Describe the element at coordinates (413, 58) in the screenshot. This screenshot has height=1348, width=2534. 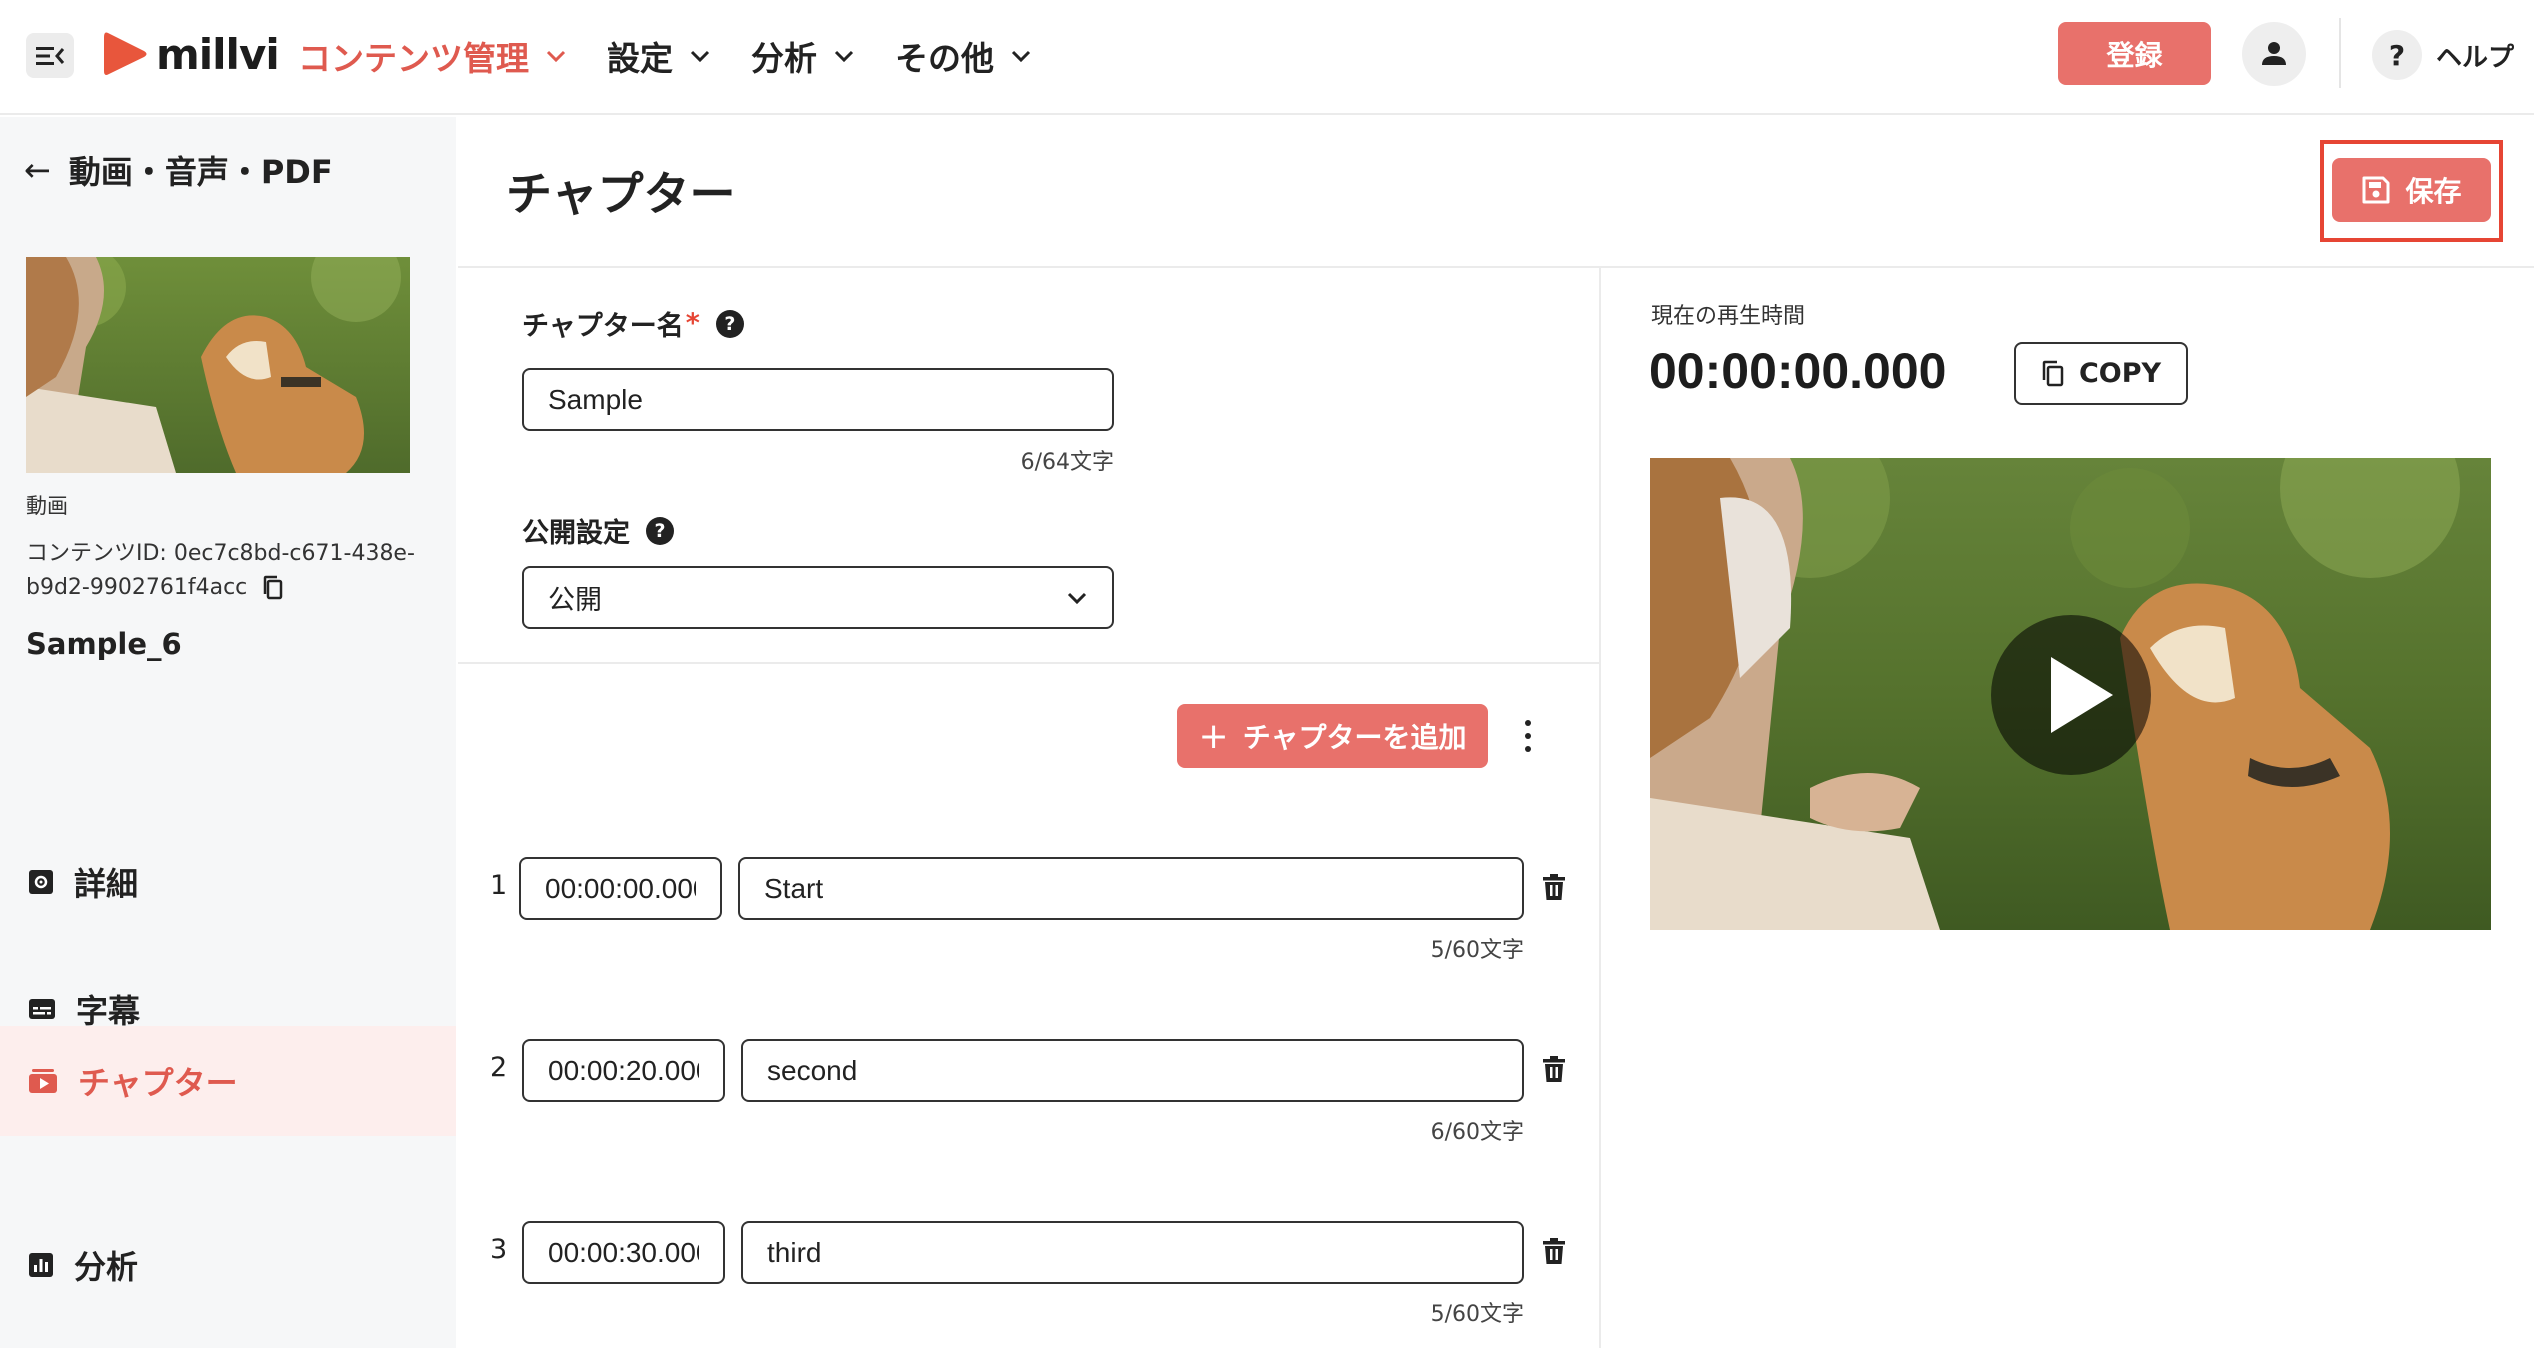
I see `nav-label: コンテンツ管理` at that location.